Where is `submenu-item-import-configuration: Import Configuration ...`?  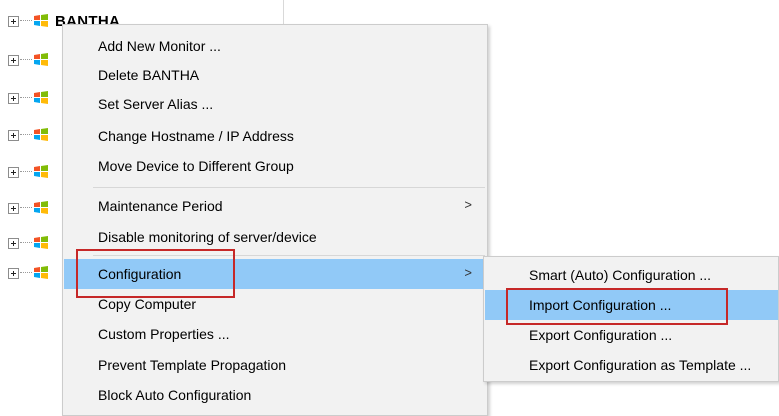
submenu-item-import-configuration: Import Configuration ... is located at coordinates (631, 305).